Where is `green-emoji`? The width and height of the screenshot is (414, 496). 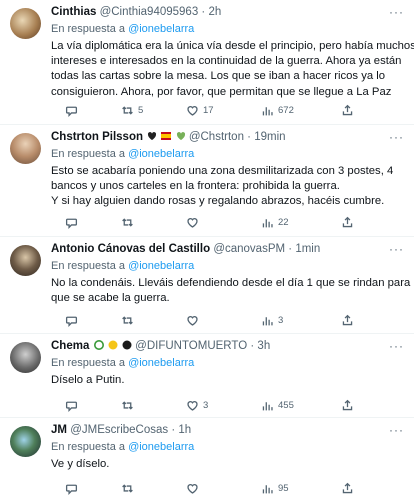 green-emoji is located at coordinates (98, 345).